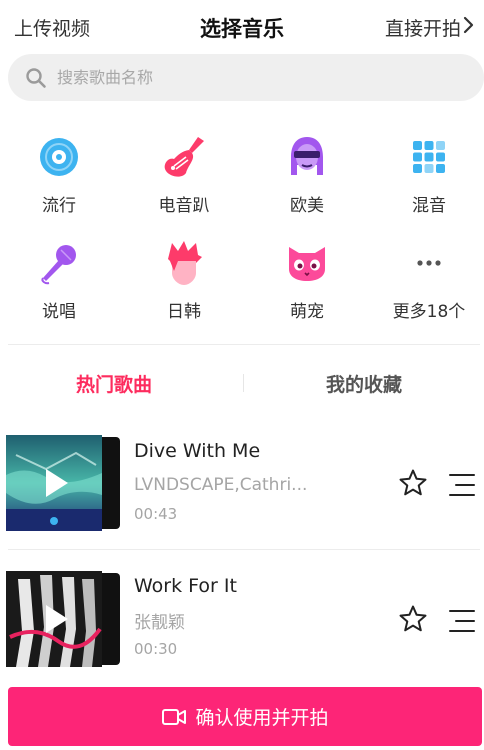 This screenshot has height=750, width=484. I want to click on song-title: Dive With Me, so click(197, 451).